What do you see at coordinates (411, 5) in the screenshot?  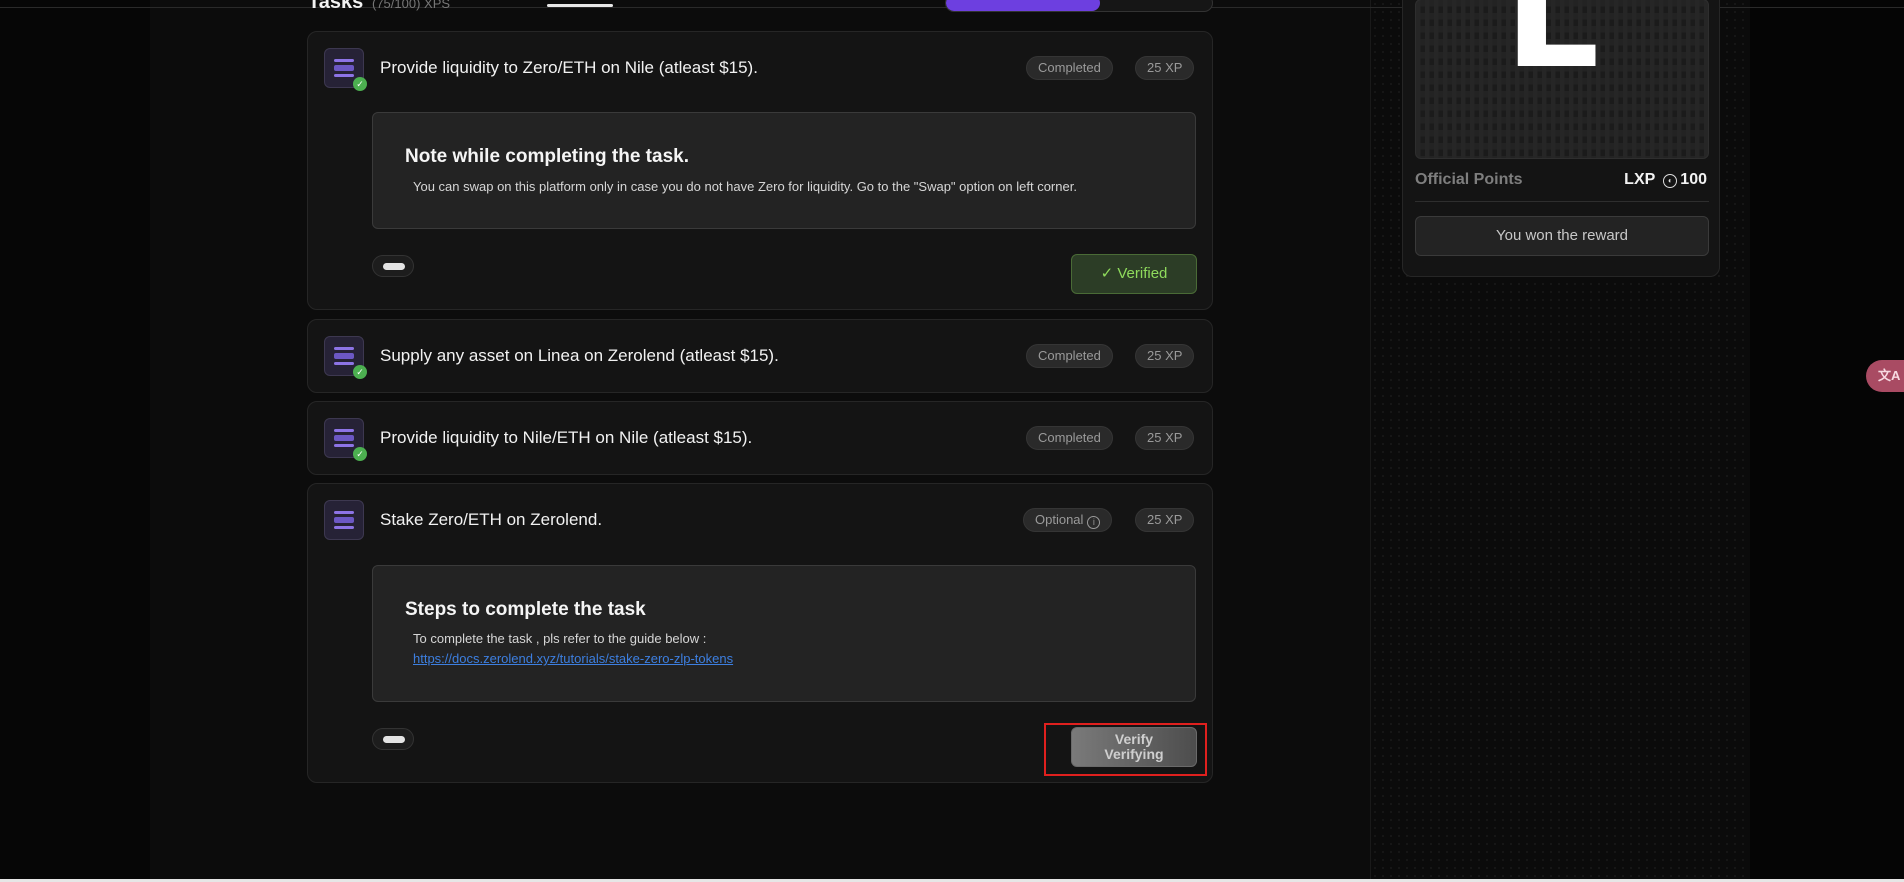 I see `tasks-xp-count: (75/100) XPS` at bounding box center [411, 5].